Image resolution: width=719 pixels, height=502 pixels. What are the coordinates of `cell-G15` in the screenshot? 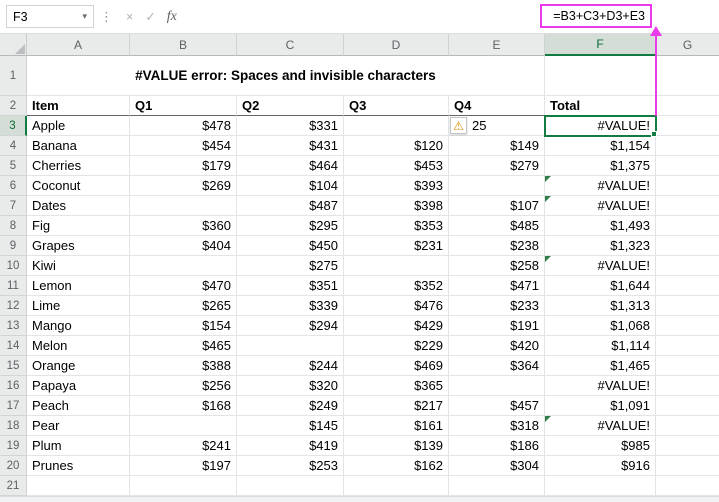 It's located at (687, 366).